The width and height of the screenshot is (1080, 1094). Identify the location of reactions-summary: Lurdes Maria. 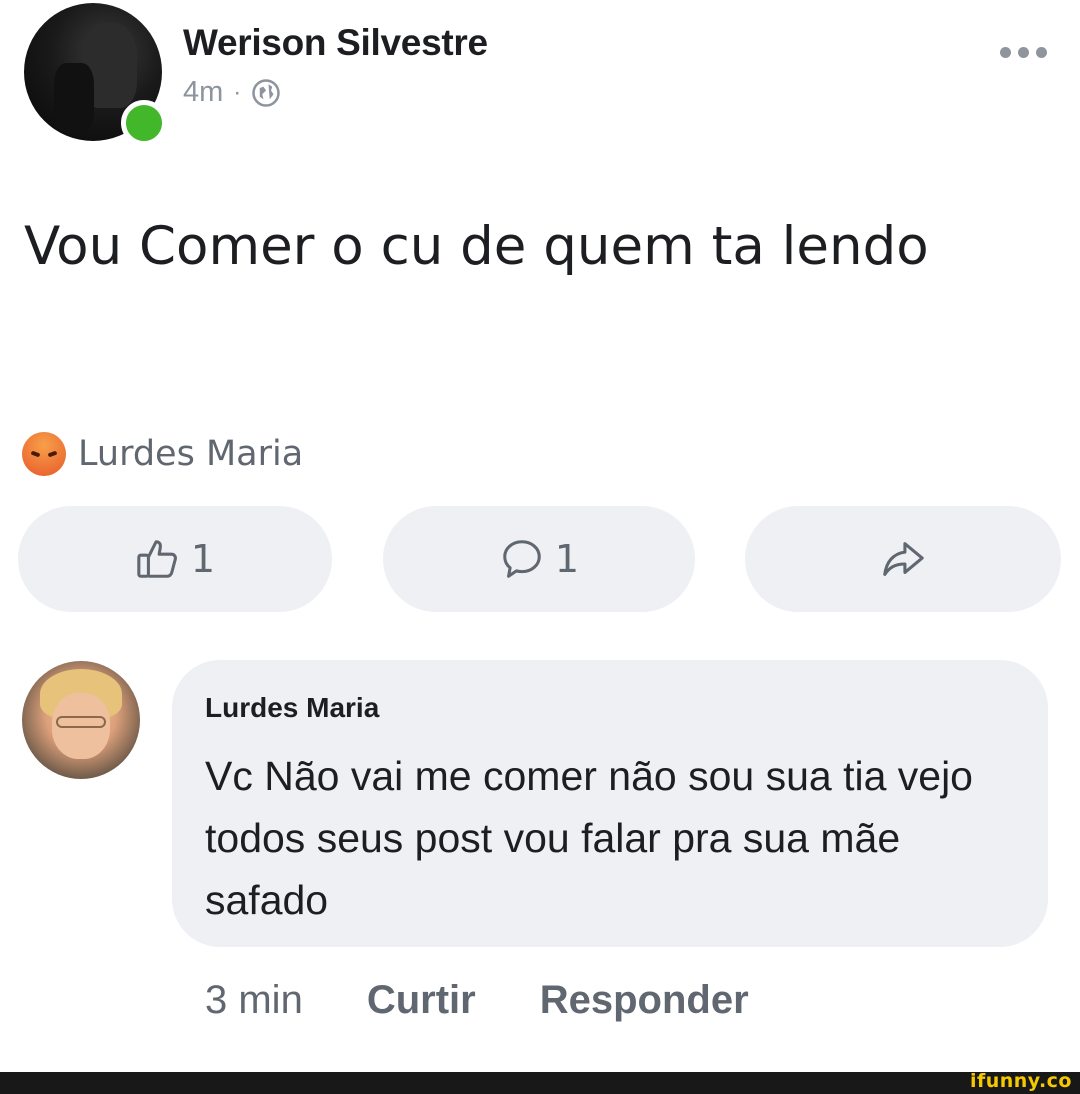
(162, 454).